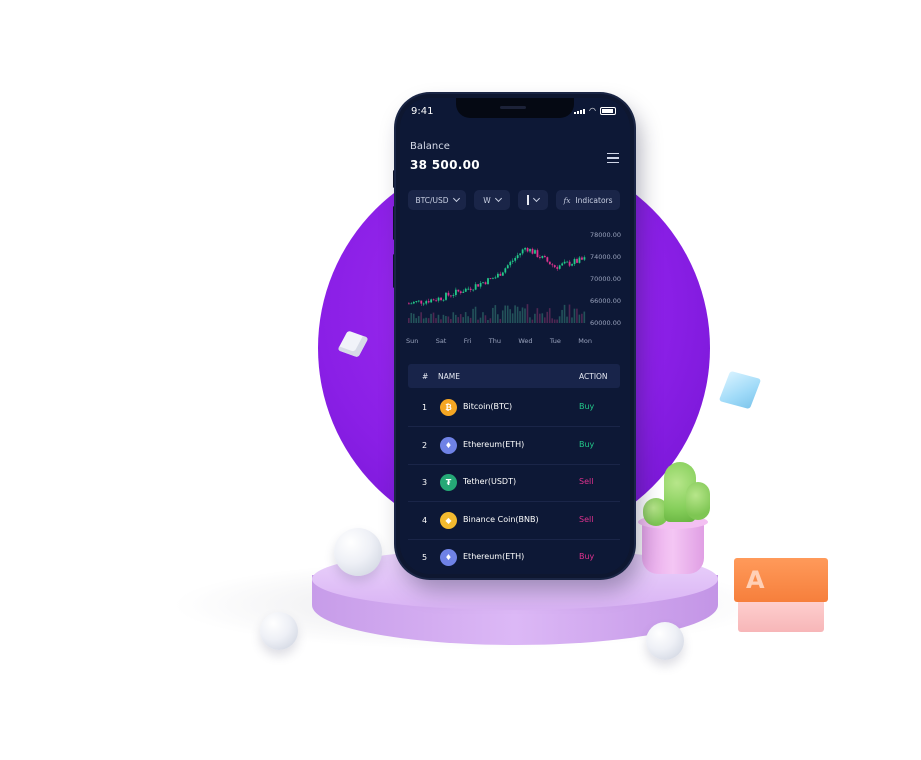  I want to click on status-icons: ◠, so click(595, 111).